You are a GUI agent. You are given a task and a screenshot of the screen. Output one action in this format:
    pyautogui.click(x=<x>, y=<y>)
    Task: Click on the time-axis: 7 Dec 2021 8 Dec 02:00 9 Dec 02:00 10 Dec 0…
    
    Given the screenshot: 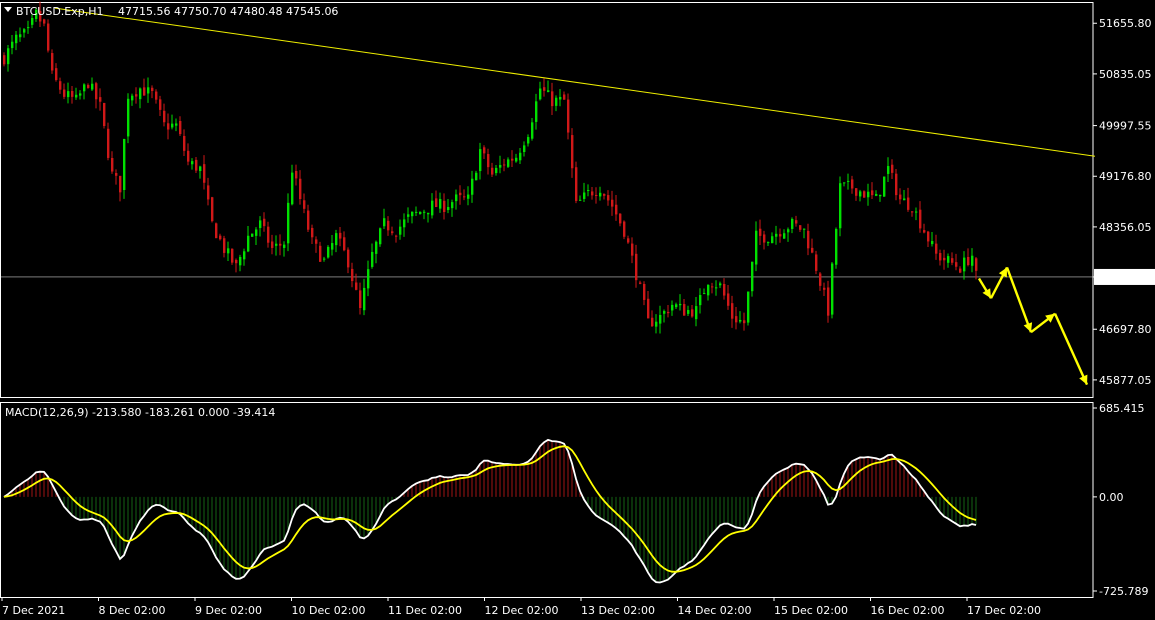 What is the action you would take?
    pyautogui.click(x=521, y=607)
    